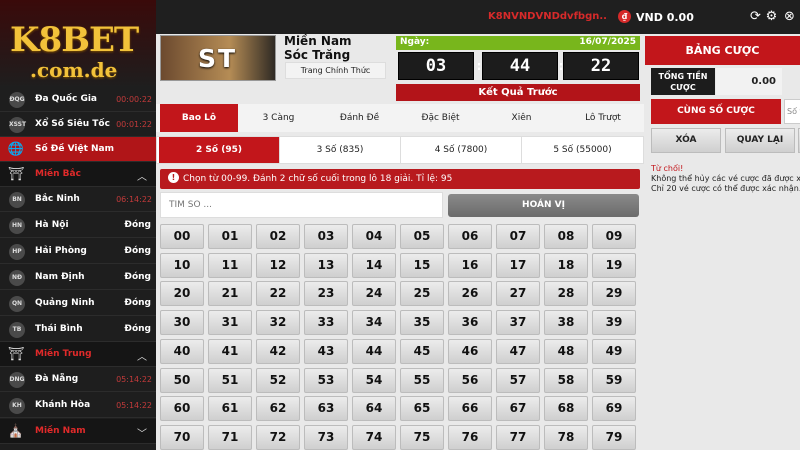  What do you see at coordinates (422, 437) in the screenshot?
I see `number-button-75: 75` at bounding box center [422, 437].